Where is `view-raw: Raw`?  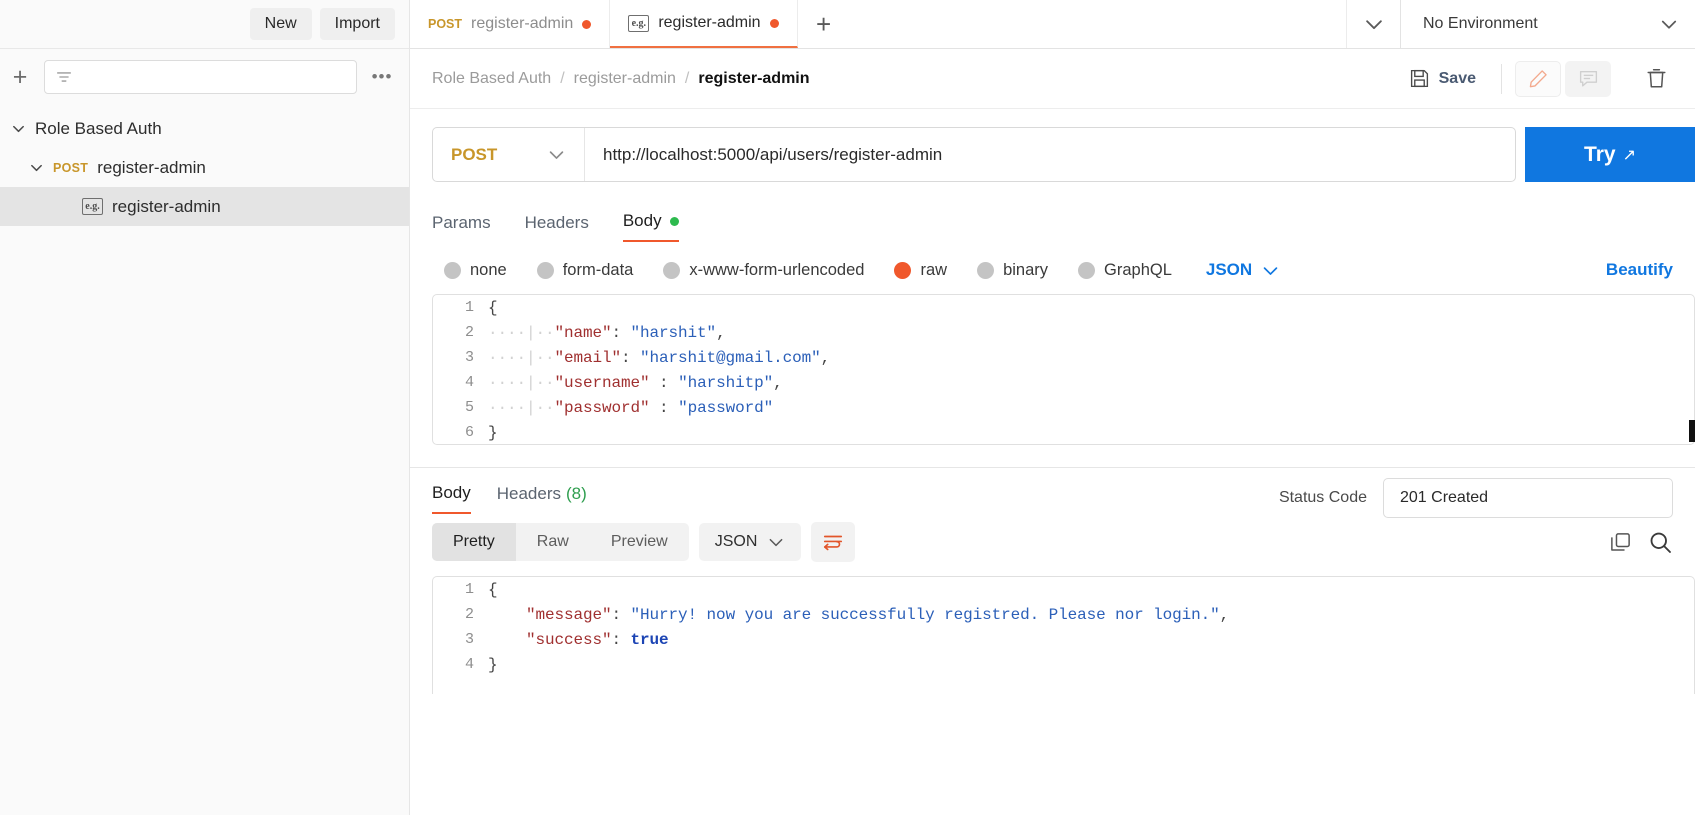 view-raw: Raw is located at coordinates (553, 542).